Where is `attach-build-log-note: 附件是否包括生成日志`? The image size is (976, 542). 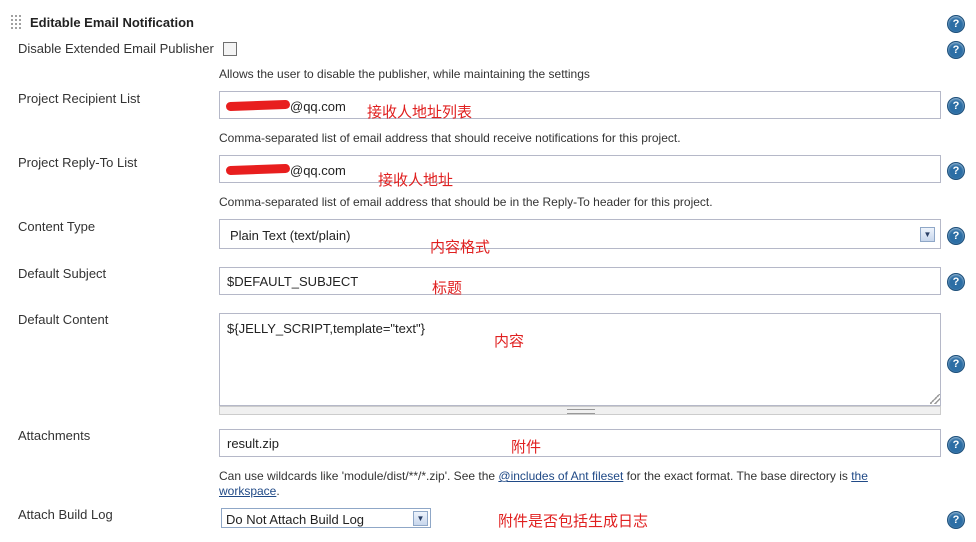 attach-build-log-note: 附件是否包括生成日志 is located at coordinates (573, 521).